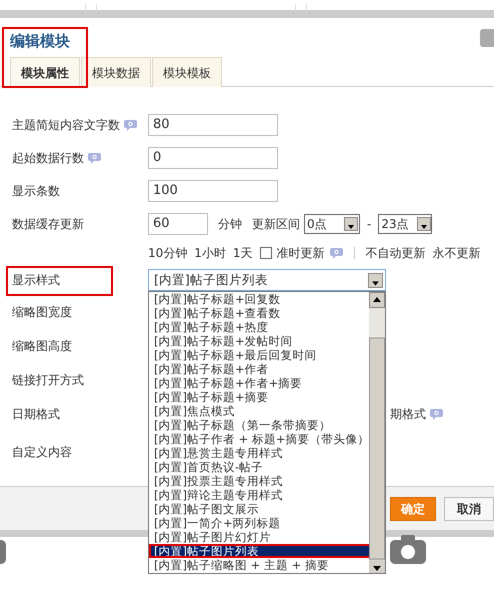 This screenshot has width=494, height=593. What do you see at coordinates (260, 509) in the screenshot?
I see `dropdown-option: [内置]帖子图文展示` at bounding box center [260, 509].